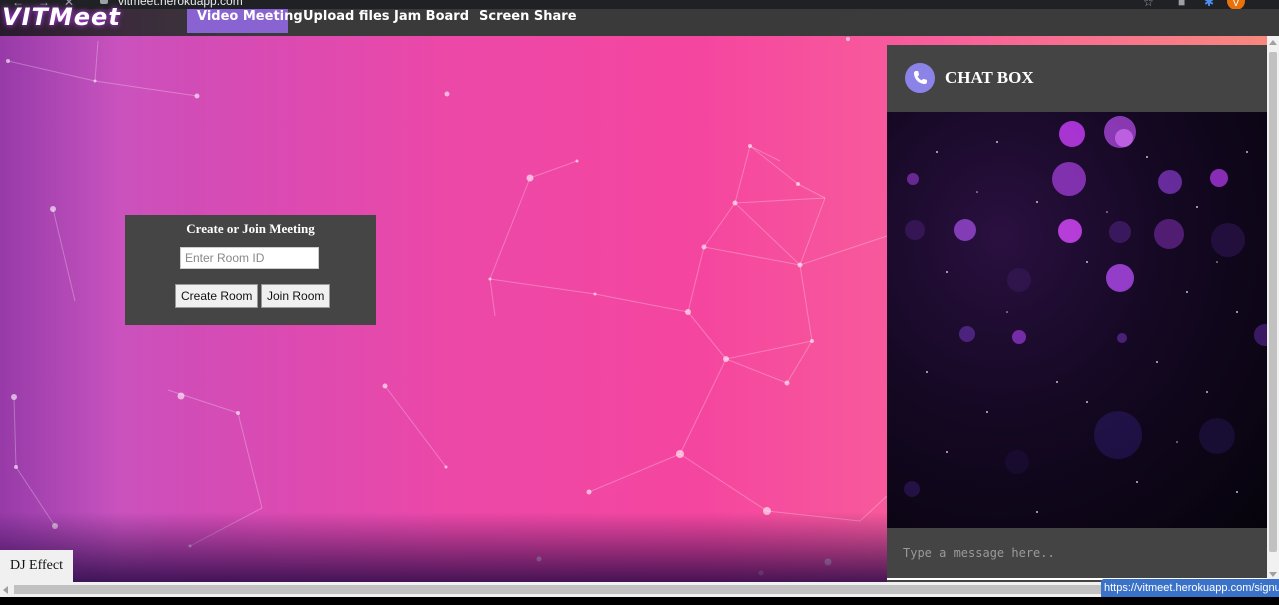 The image size is (1279, 605). What do you see at coordinates (1190, 588) in the screenshot?
I see `status-bar-url: https://vitmeet.herokuapp.com/signup` at bounding box center [1190, 588].